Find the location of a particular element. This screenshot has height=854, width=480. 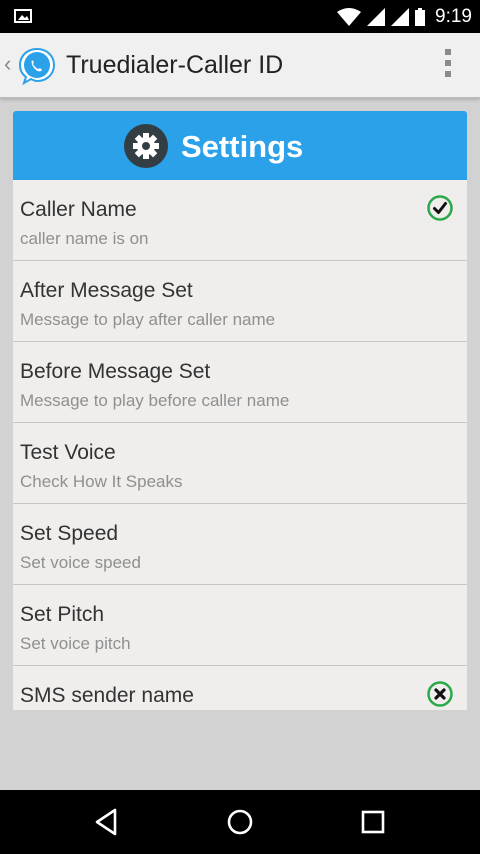

pref-summary: Message to play before caller name is located at coordinates (155, 400).